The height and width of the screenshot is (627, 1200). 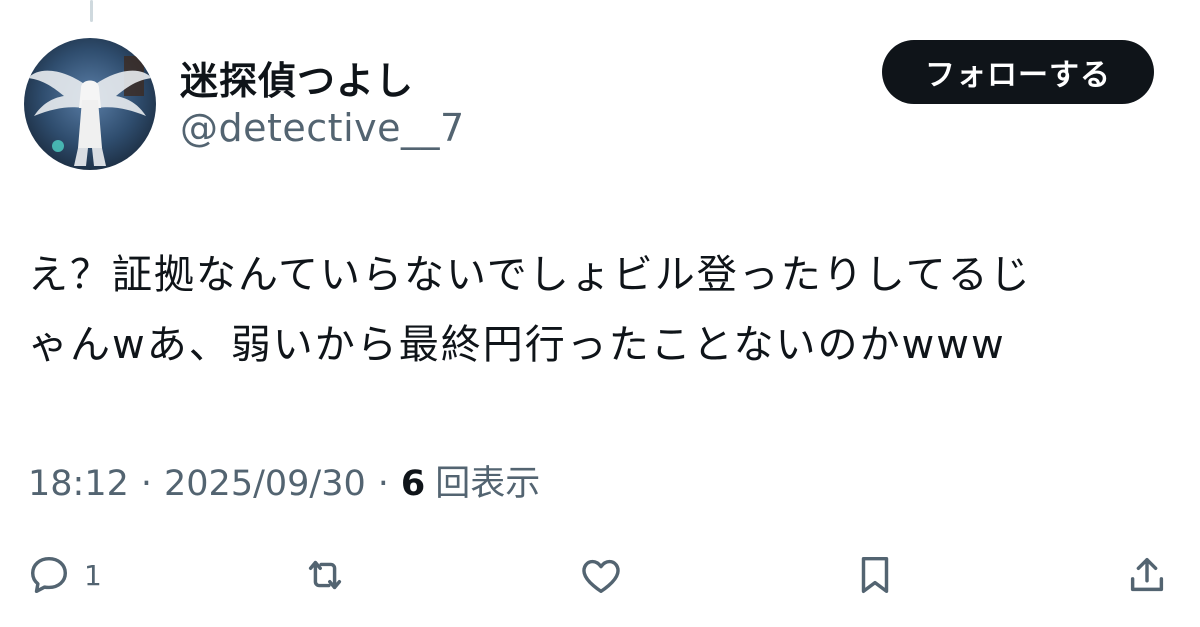 I want to click on speech-bubble-icon, so click(x=49, y=575).